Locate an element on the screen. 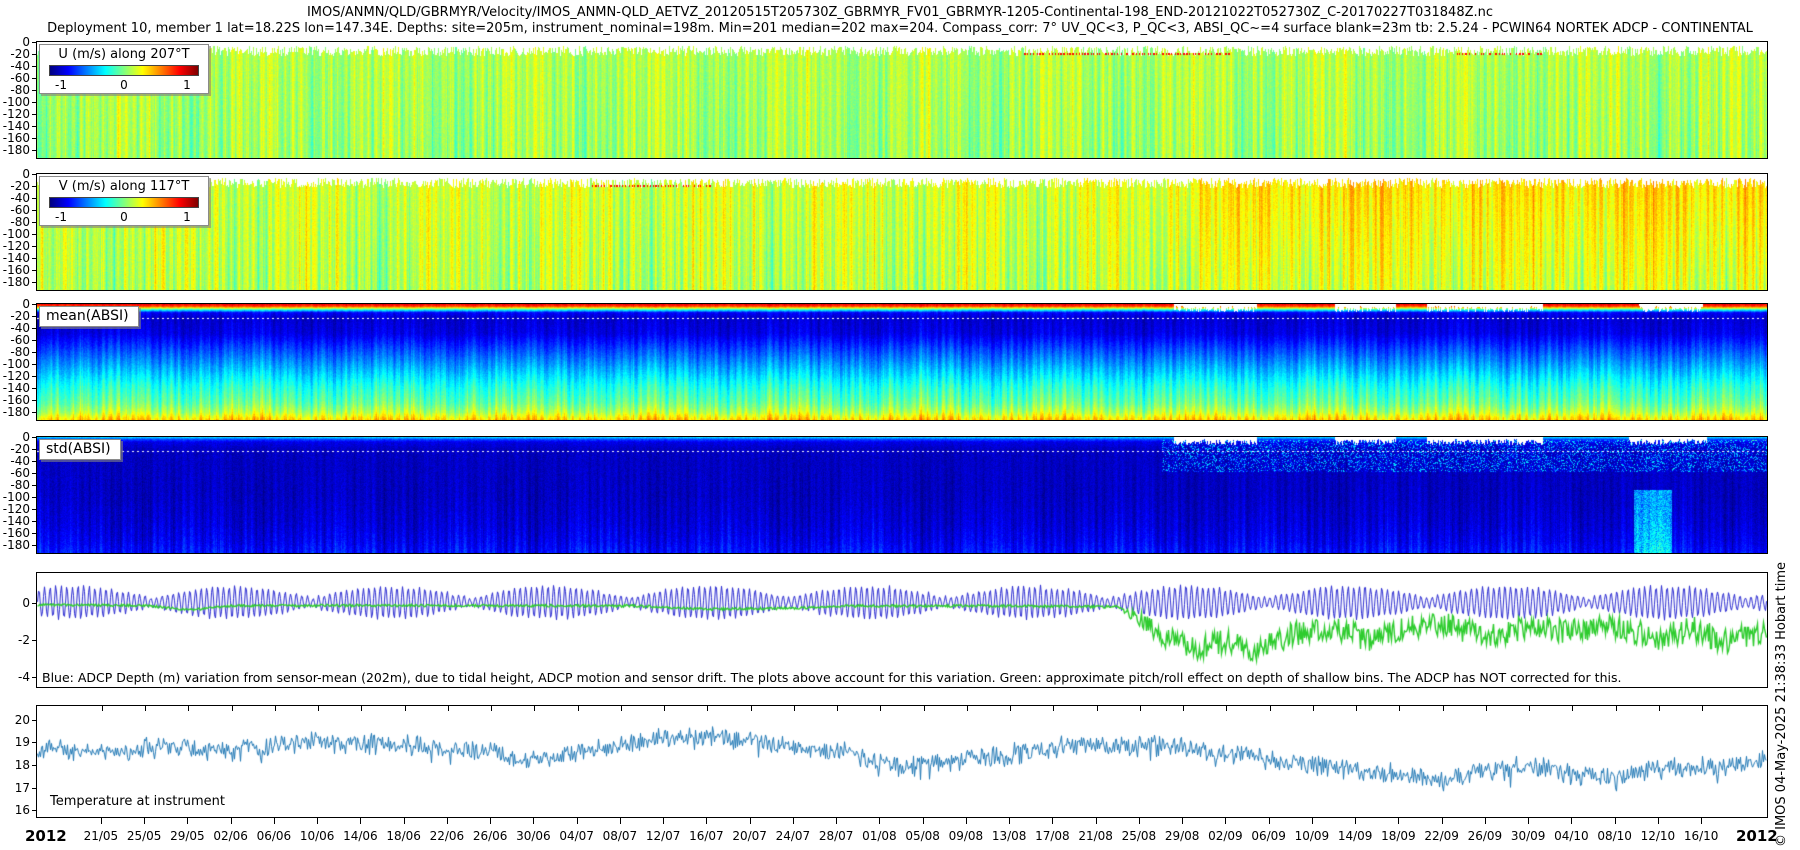 The width and height of the screenshot is (1800, 850). x-tick-label: 02/09 is located at coordinates (1225, 836).